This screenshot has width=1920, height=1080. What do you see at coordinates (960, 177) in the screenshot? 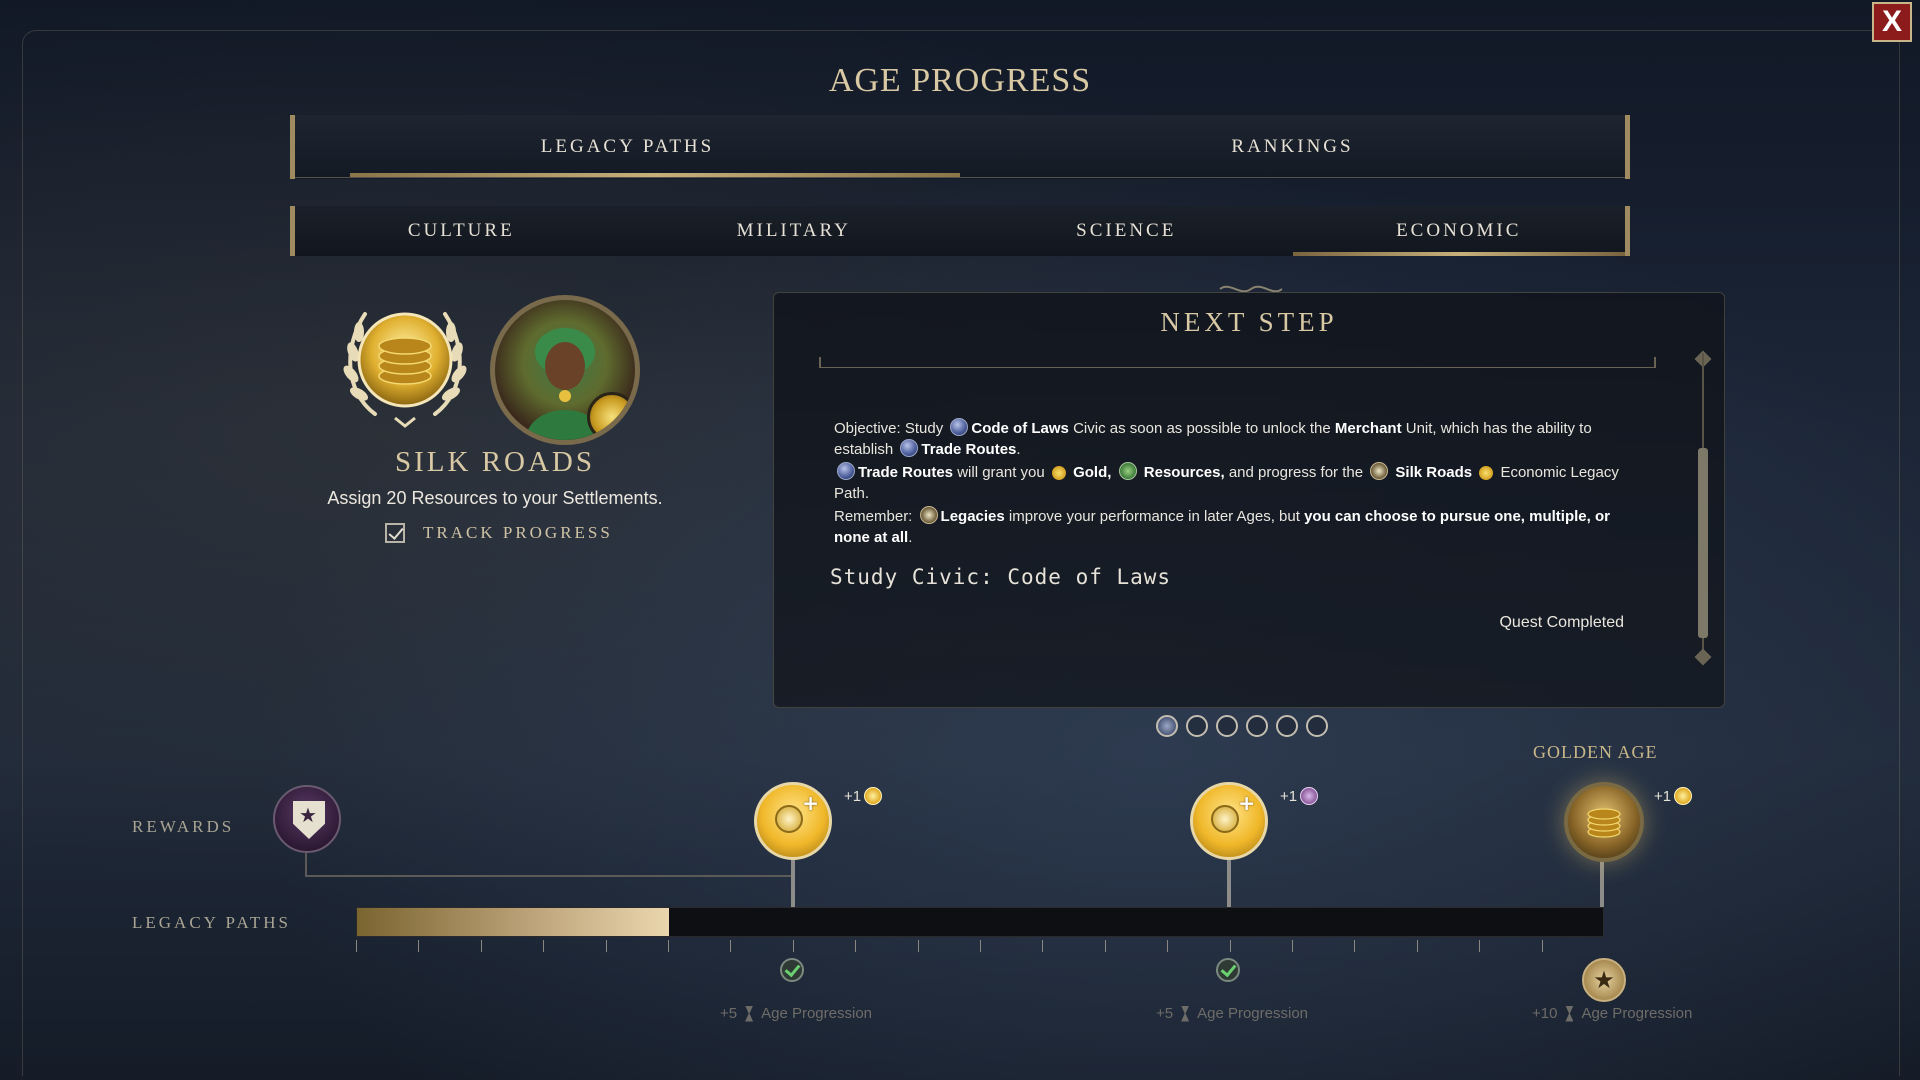
I see `tabs-divider` at bounding box center [960, 177].